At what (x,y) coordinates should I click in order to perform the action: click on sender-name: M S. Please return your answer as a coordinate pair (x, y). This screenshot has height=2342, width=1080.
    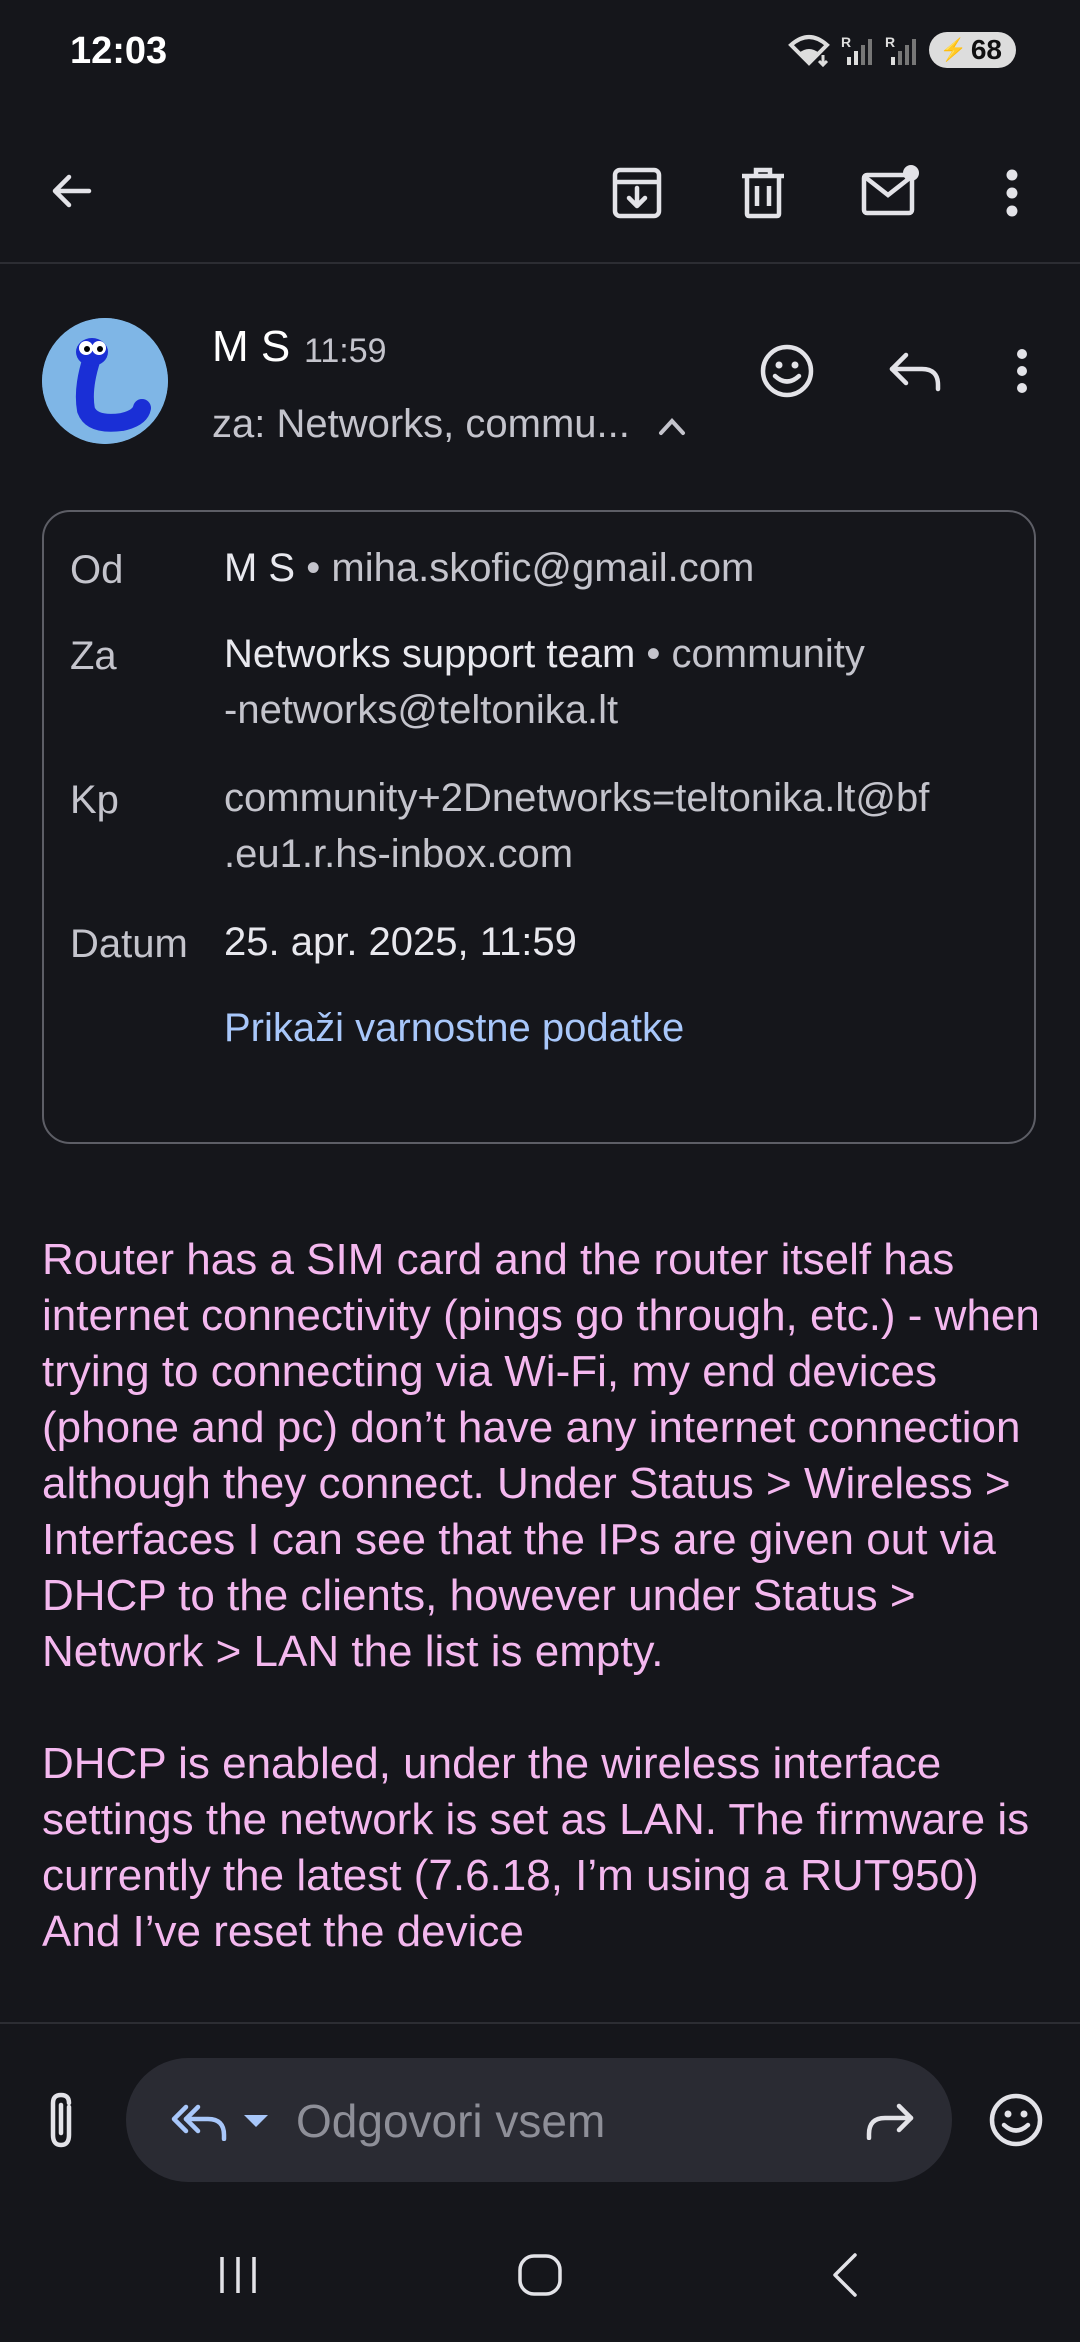
    Looking at the image, I should click on (251, 346).